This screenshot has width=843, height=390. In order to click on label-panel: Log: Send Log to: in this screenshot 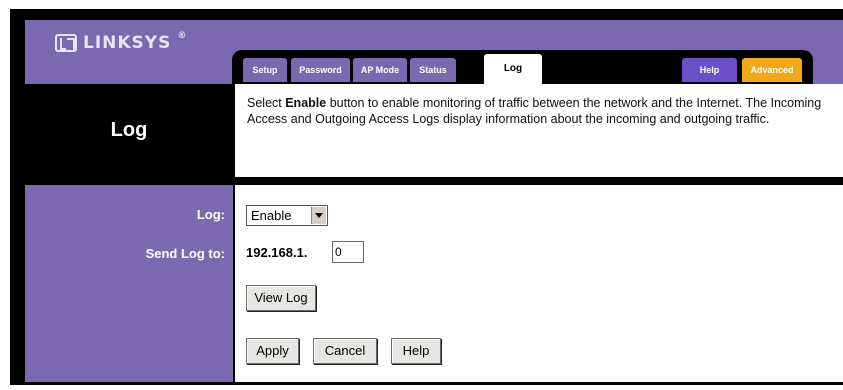, I will do `click(129, 283)`.